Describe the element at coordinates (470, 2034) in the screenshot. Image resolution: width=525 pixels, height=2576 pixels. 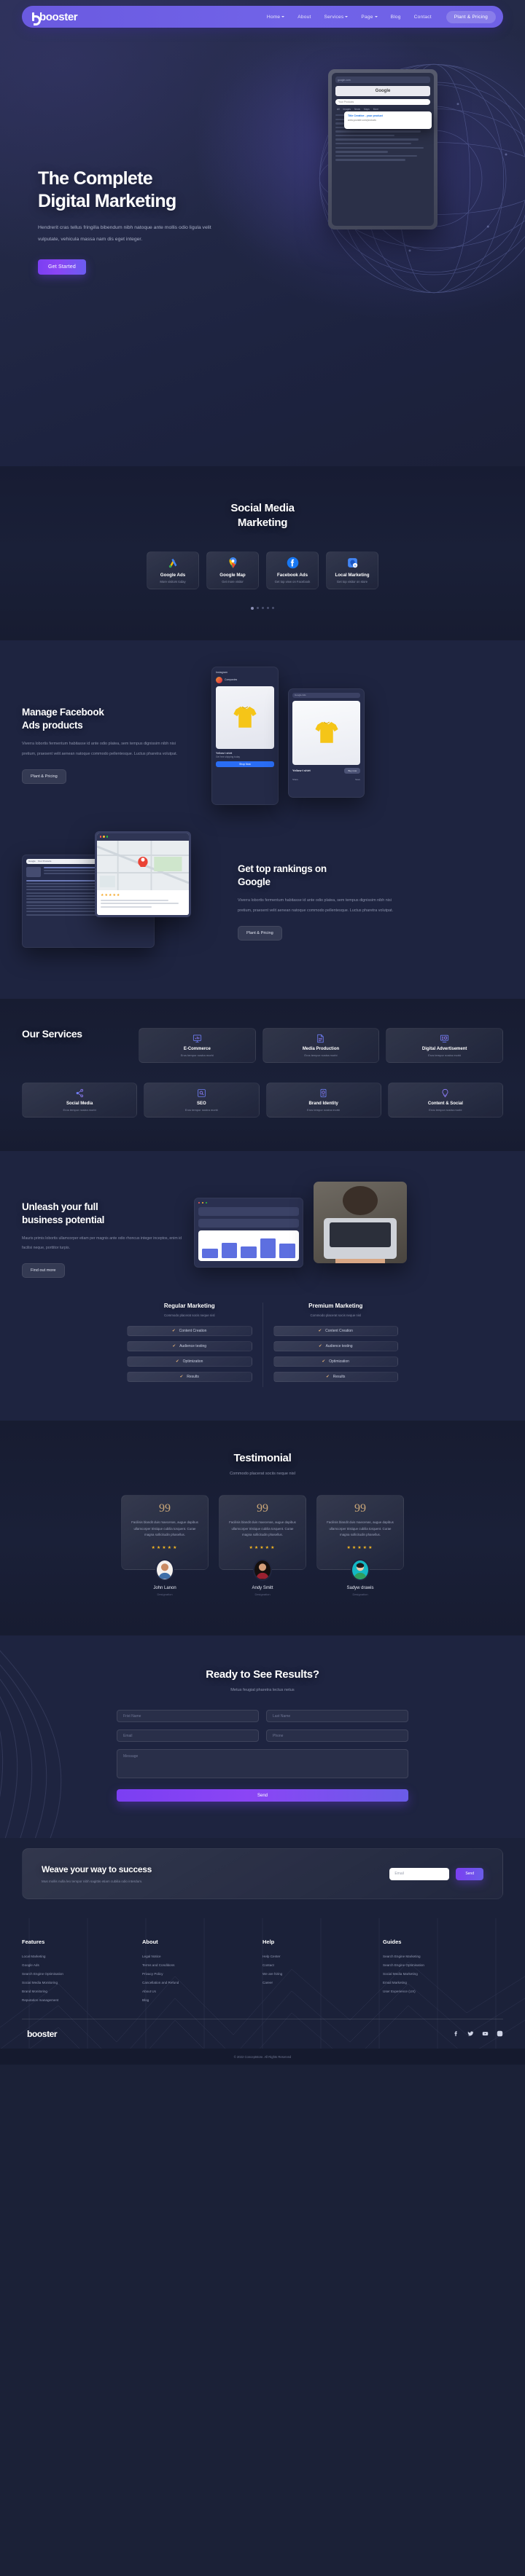
I see `twitter-icon` at that location.